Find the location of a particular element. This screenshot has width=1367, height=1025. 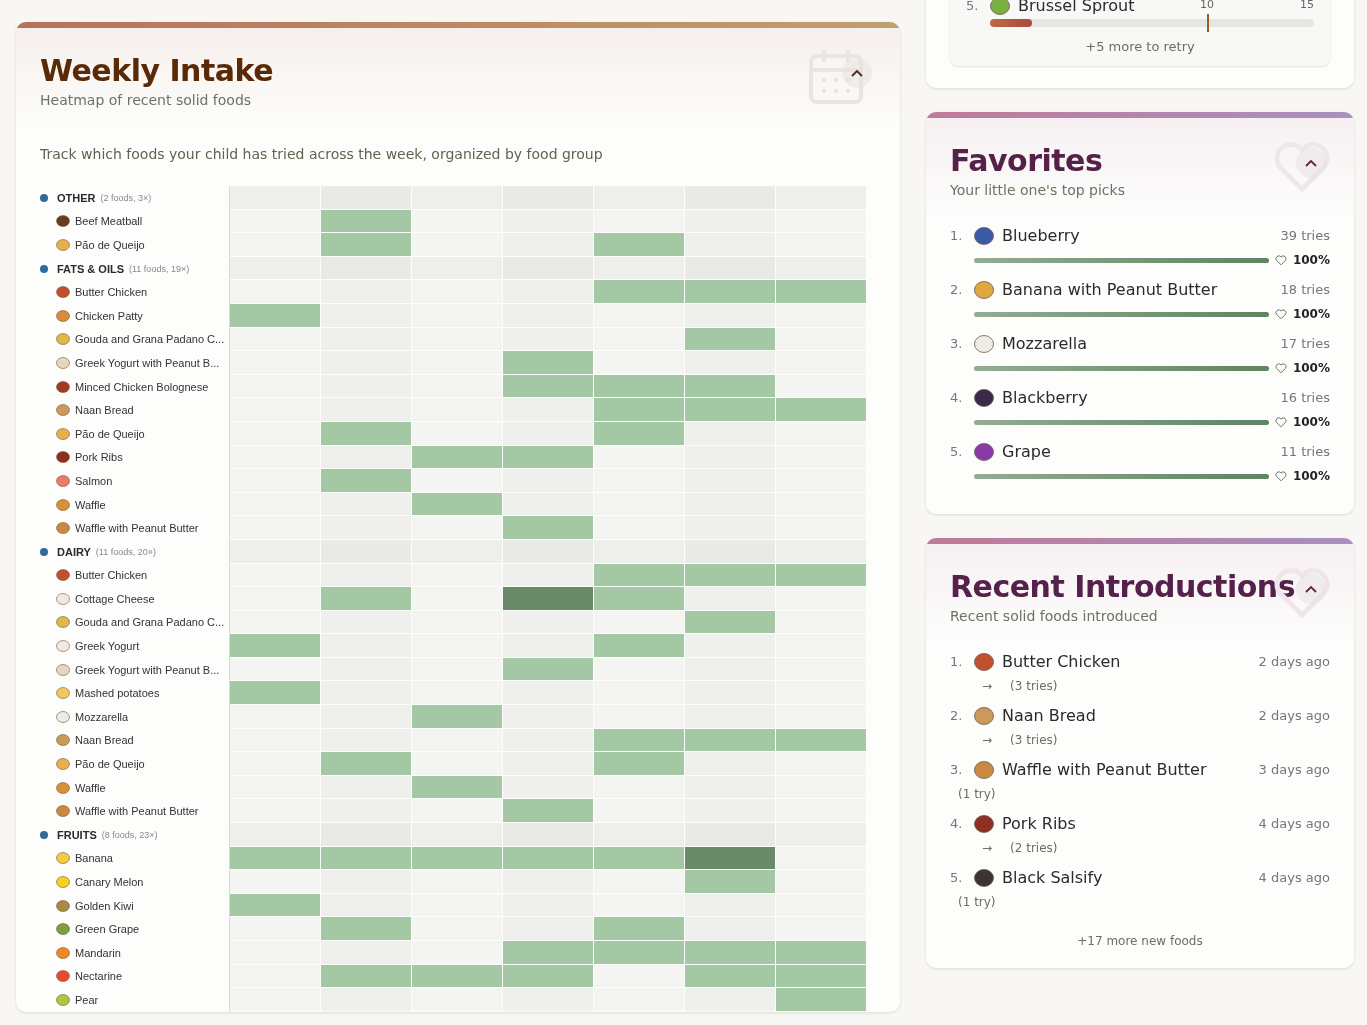

card-subtitle: Heatmap of recent solid foods is located at coordinates (146, 100).